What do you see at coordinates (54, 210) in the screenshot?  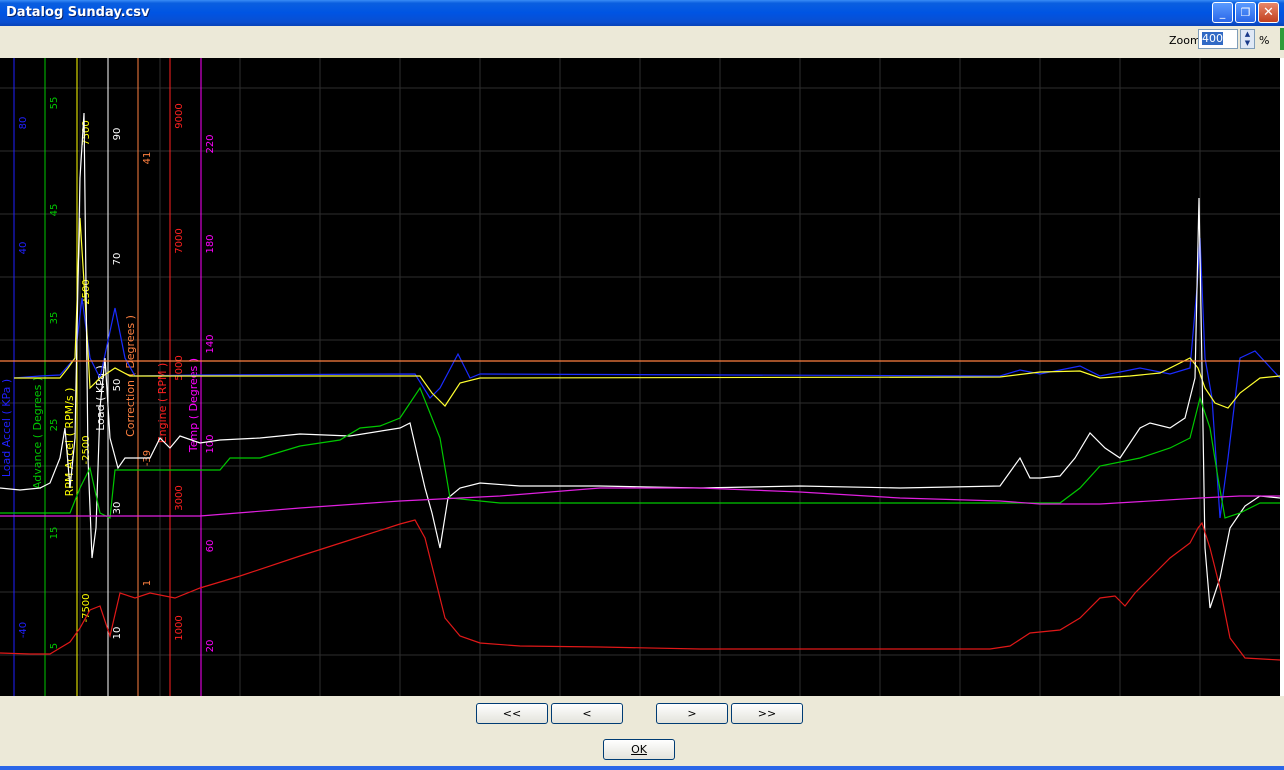 I see `axis-tick-label-advance: 45` at bounding box center [54, 210].